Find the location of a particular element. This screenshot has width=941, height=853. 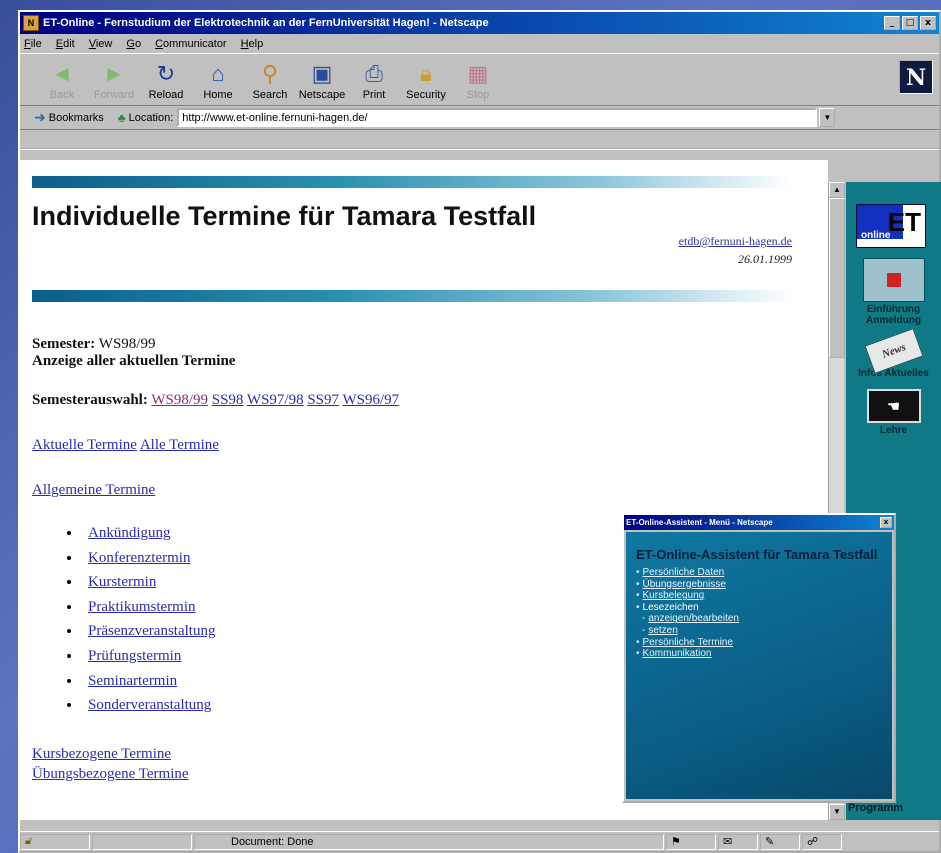

print-button: ⎙ Print is located at coordinates (374, 81).